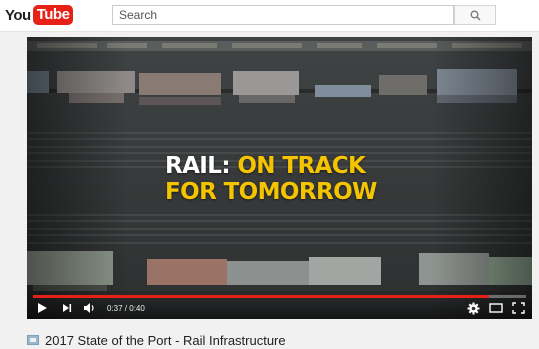  I want to click on headline-line-1: RAIL: ON TRACK, so click(271, 166).